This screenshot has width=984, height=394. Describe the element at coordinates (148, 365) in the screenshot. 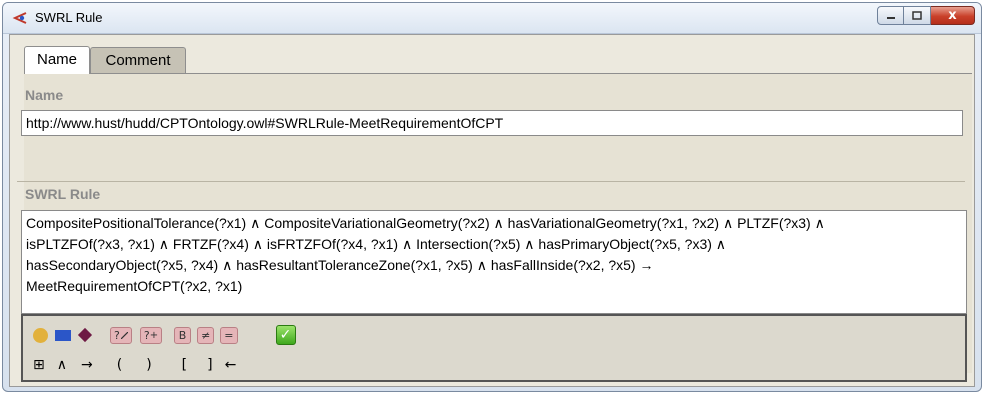

I see `right-paren-button: )` at that location.